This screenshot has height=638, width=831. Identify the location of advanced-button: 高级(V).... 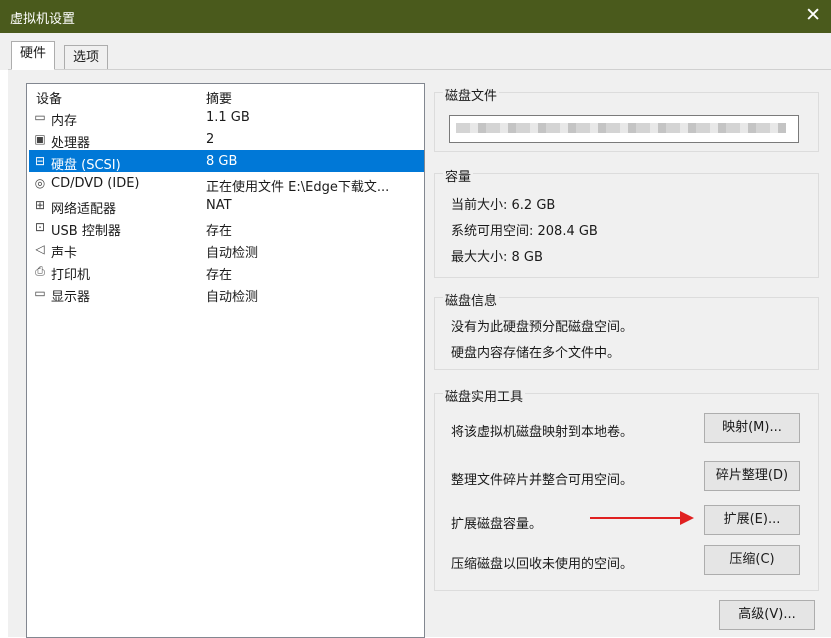
(767, 615).